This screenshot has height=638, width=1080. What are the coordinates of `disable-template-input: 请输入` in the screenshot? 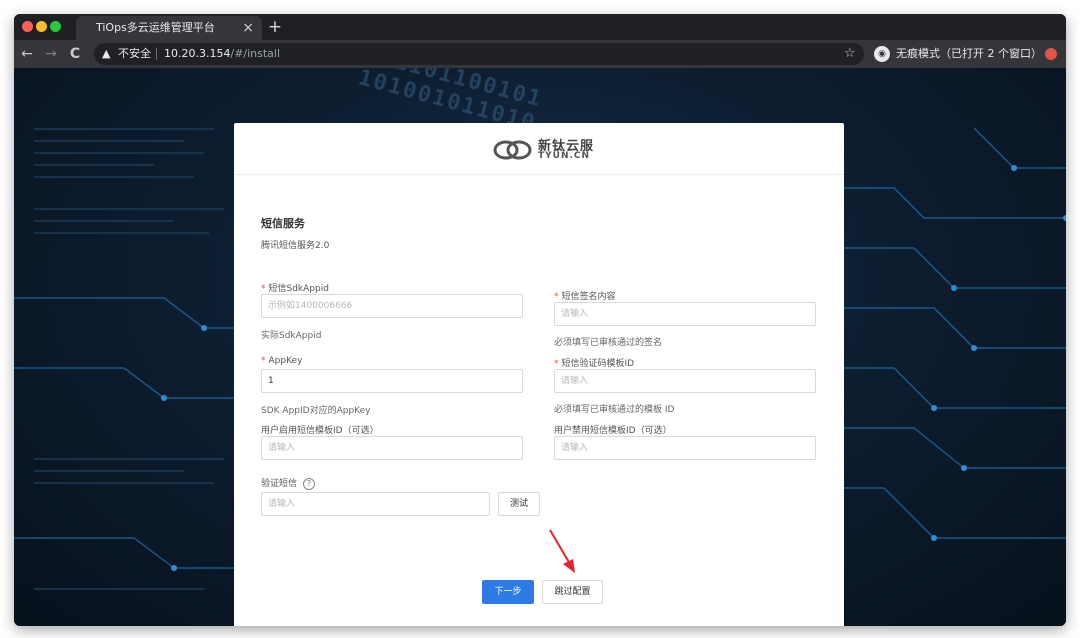 It's located at (685, 448).